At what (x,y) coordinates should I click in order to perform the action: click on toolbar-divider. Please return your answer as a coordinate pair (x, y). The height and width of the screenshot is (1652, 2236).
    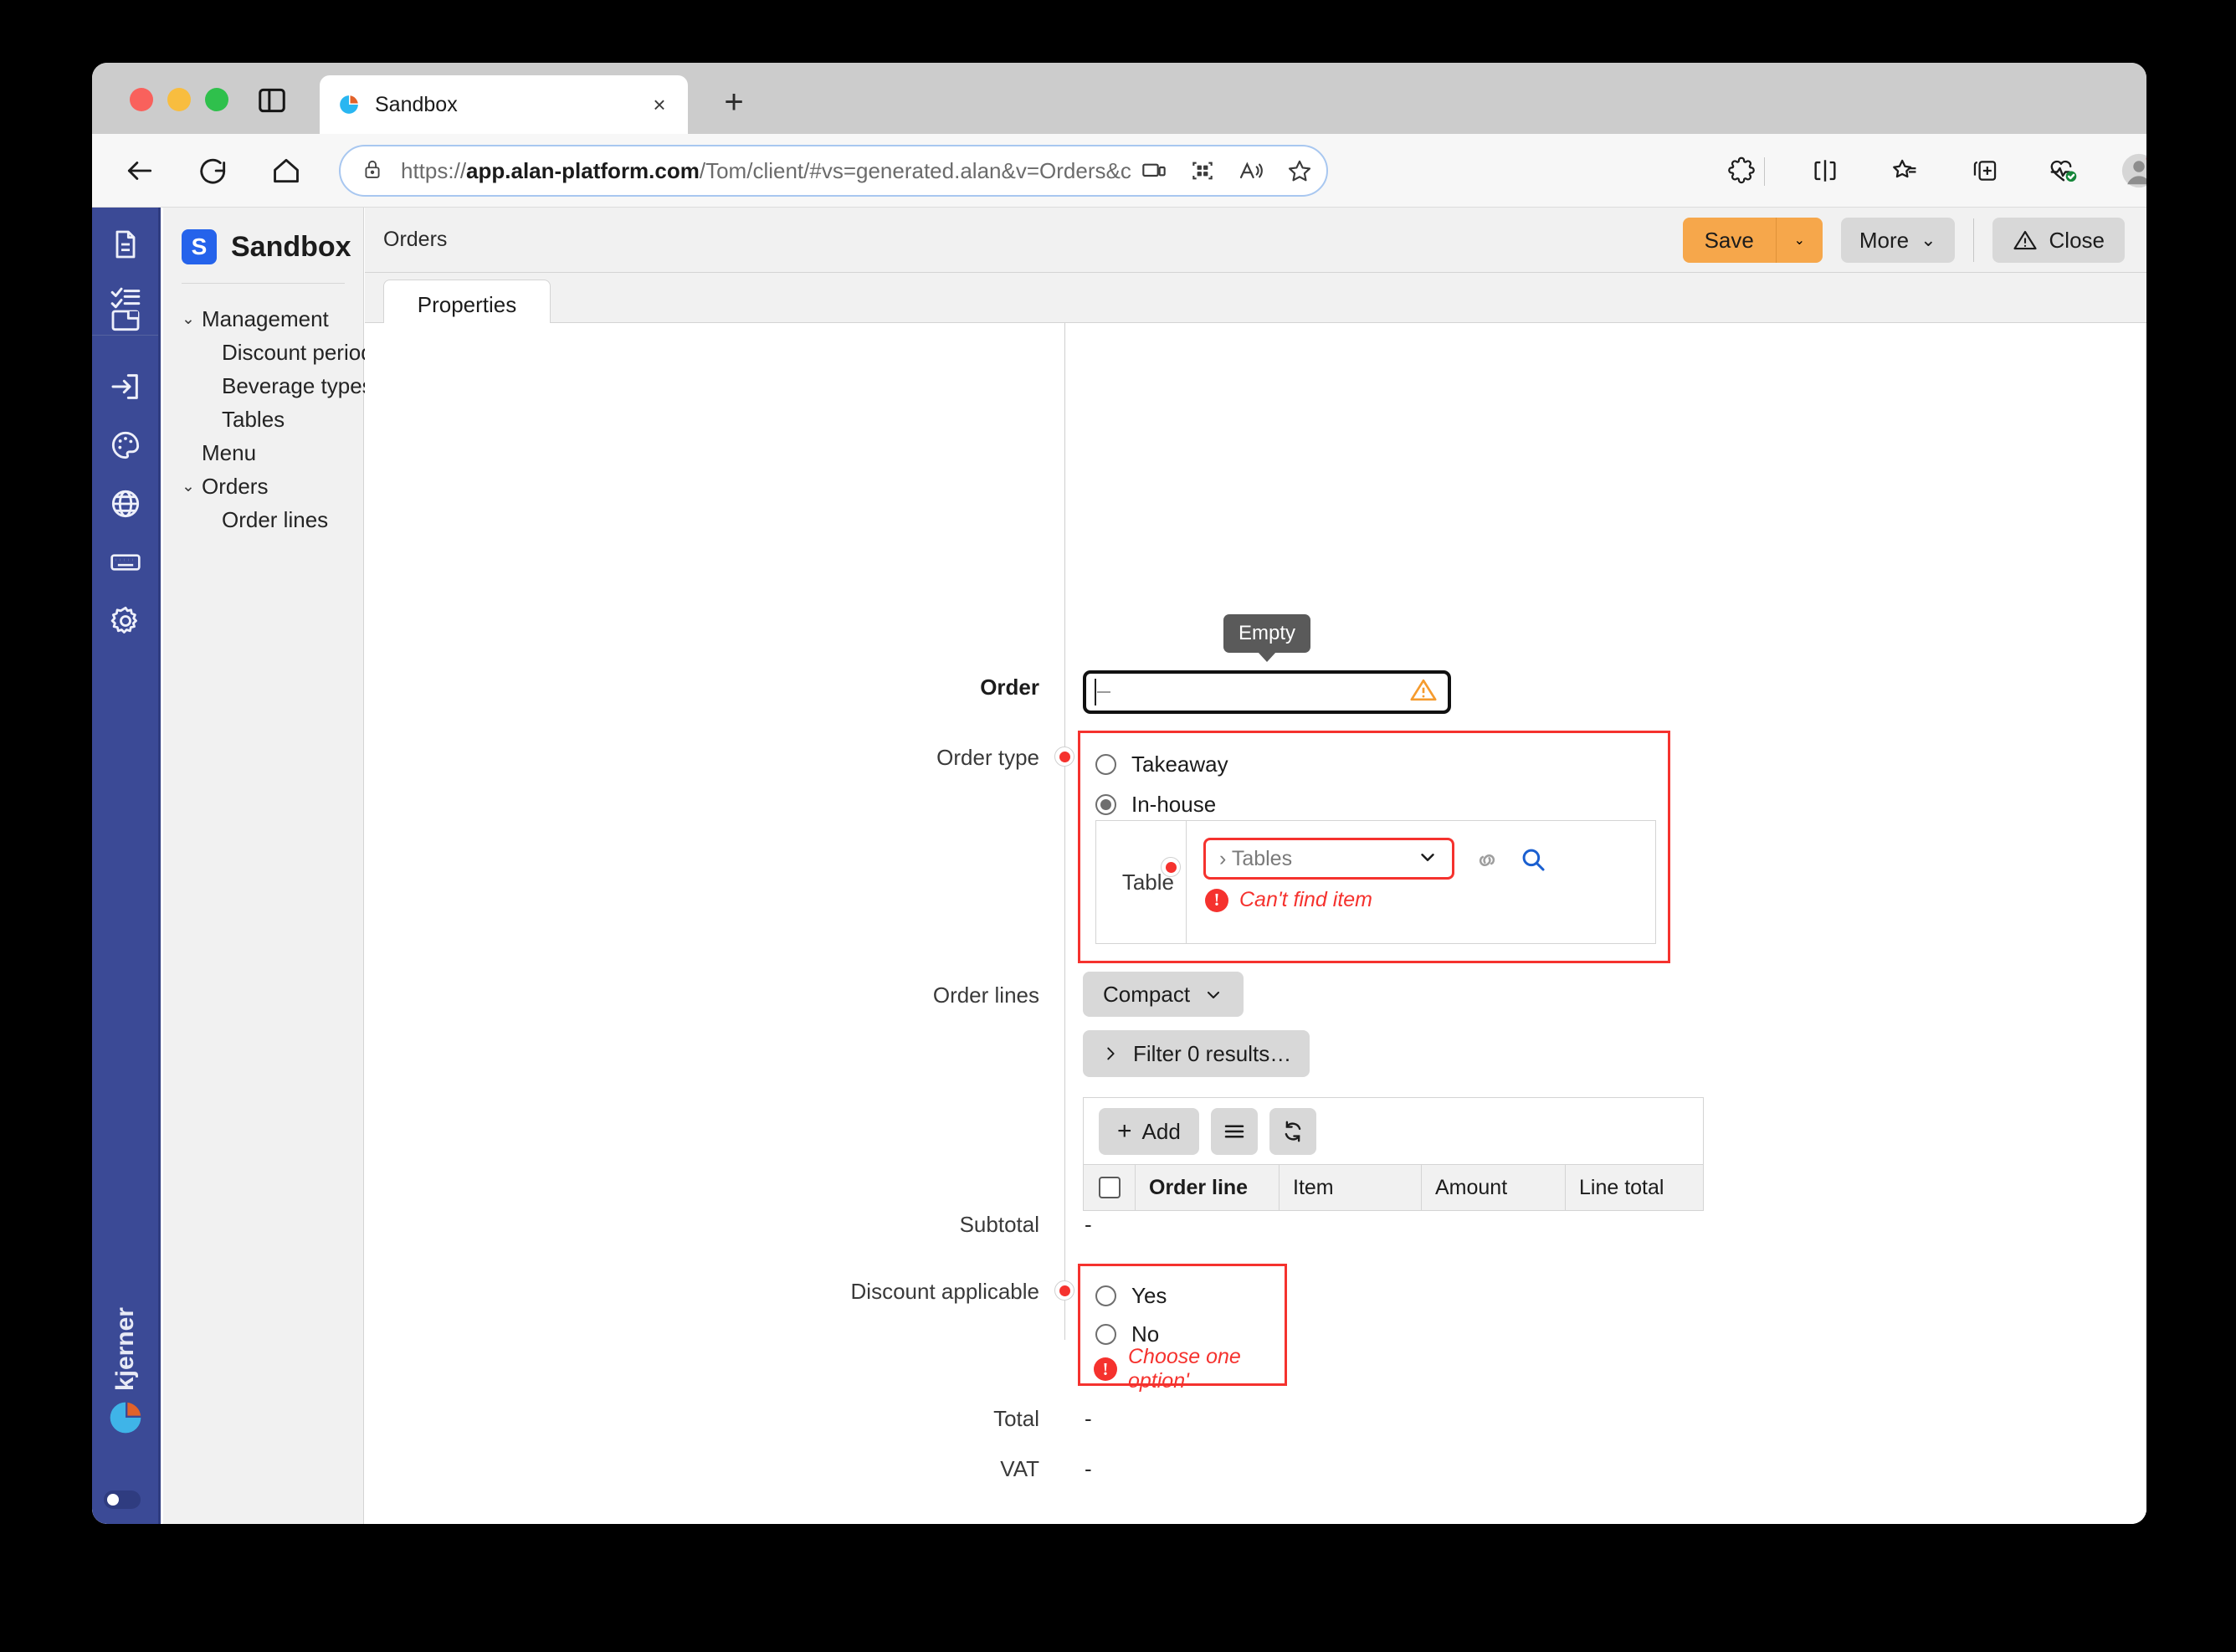
    Looking at the image, I should click on (1764, 171).